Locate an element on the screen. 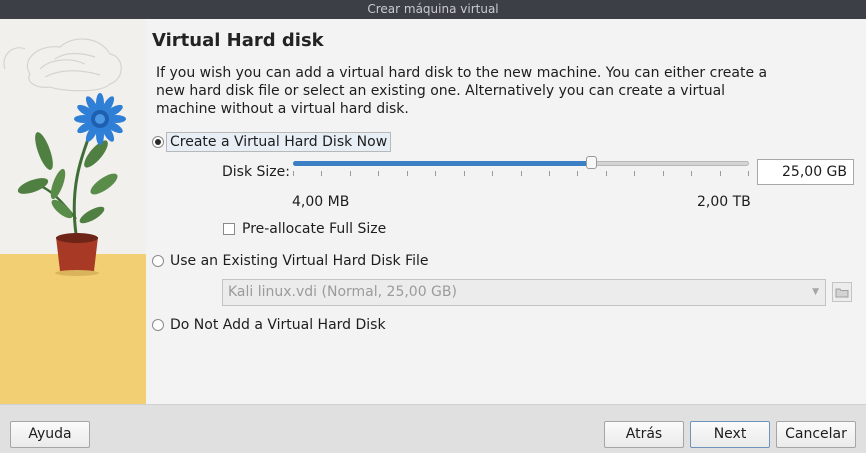  no-disk-label: Do Not Add a Virtual Hard Disk is located at coordinates (278, 325).